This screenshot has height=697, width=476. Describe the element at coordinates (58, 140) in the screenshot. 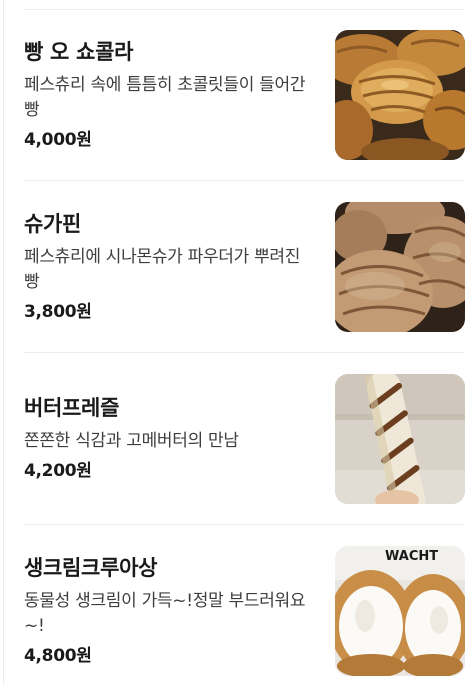

I see `menu-item-price: 4,000원` at that location.